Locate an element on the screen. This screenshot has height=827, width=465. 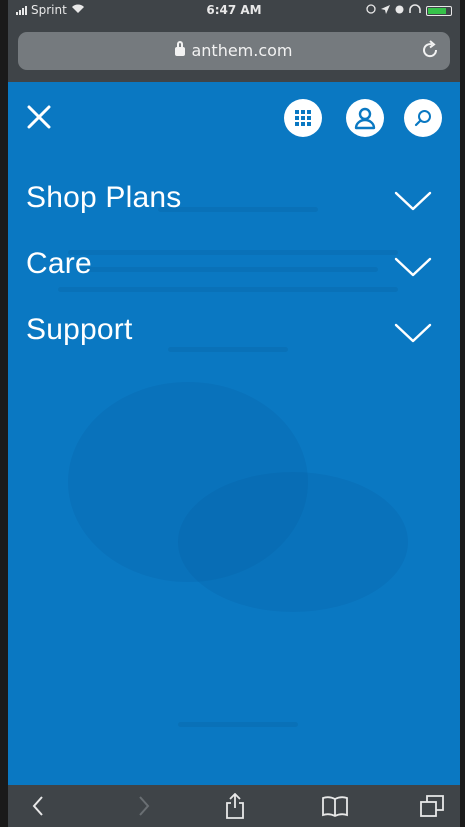
apps-grid-button is located at coordinates (303, 118).